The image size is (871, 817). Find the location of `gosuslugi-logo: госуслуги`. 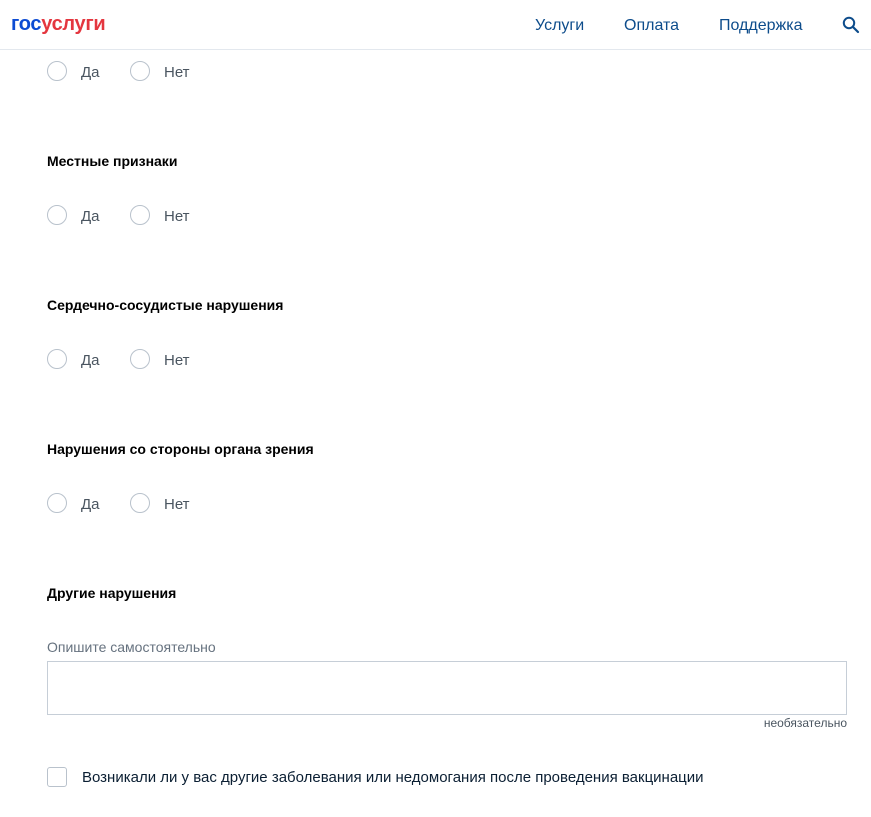

gosuslugi-logo: госуслуги is located at coordinates (58, 24).